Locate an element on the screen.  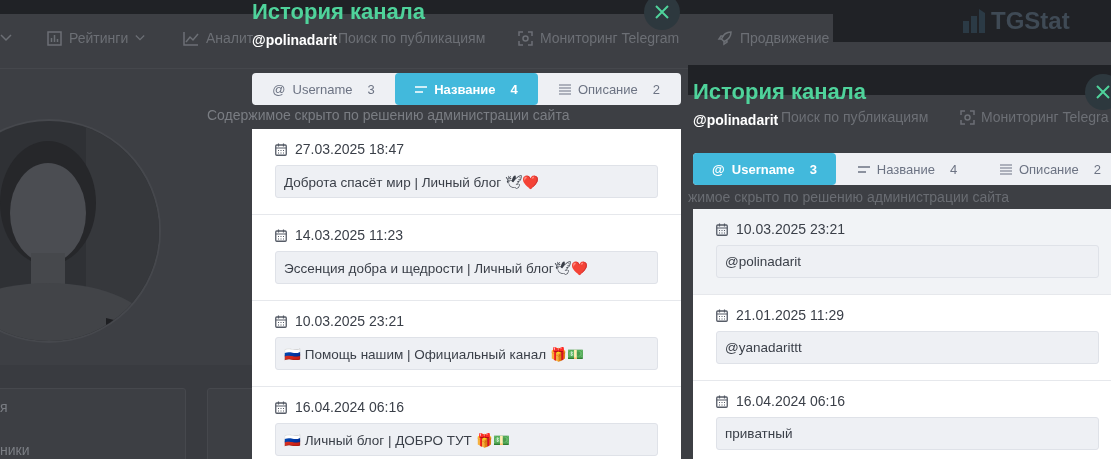
rocket-icon is located at coordinates (725, 38).